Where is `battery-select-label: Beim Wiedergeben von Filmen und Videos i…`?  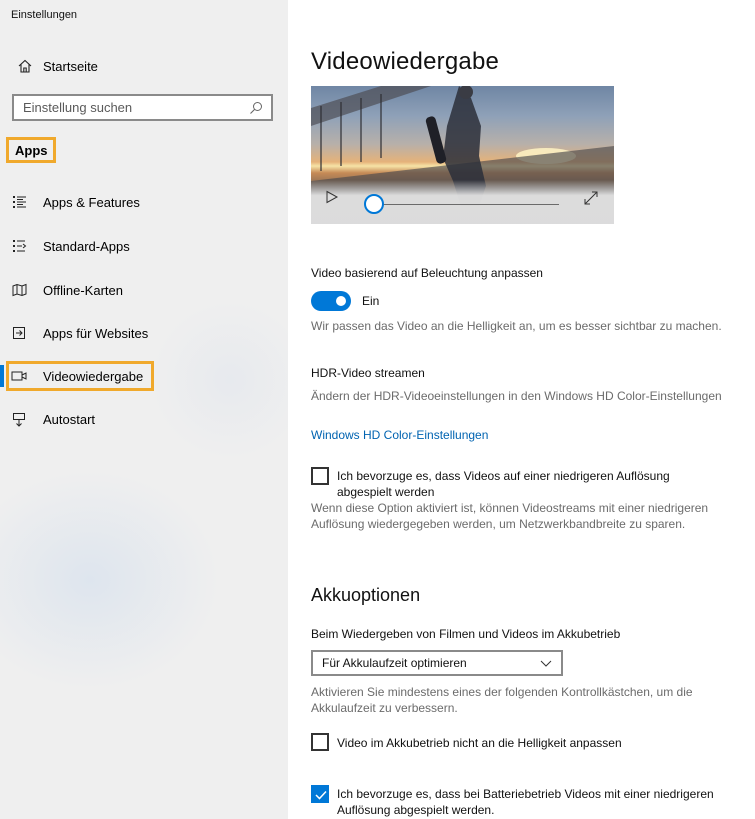
battery-select-label: Beim Wiedergeben von Filmen und Videos i… is located at coordinates (466, 634).